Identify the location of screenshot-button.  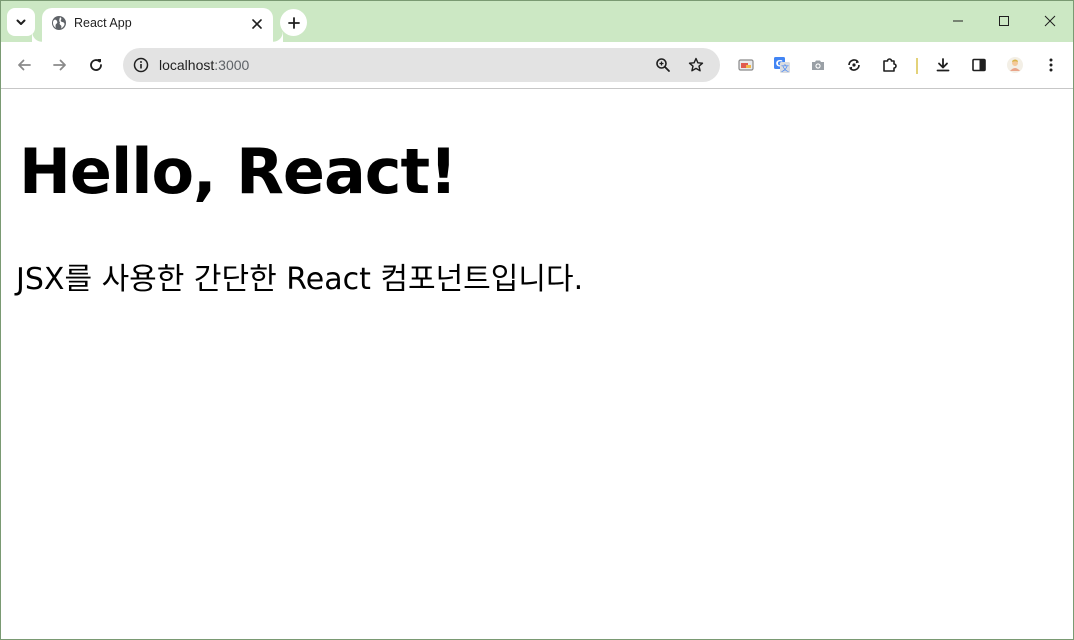
(818, 65).